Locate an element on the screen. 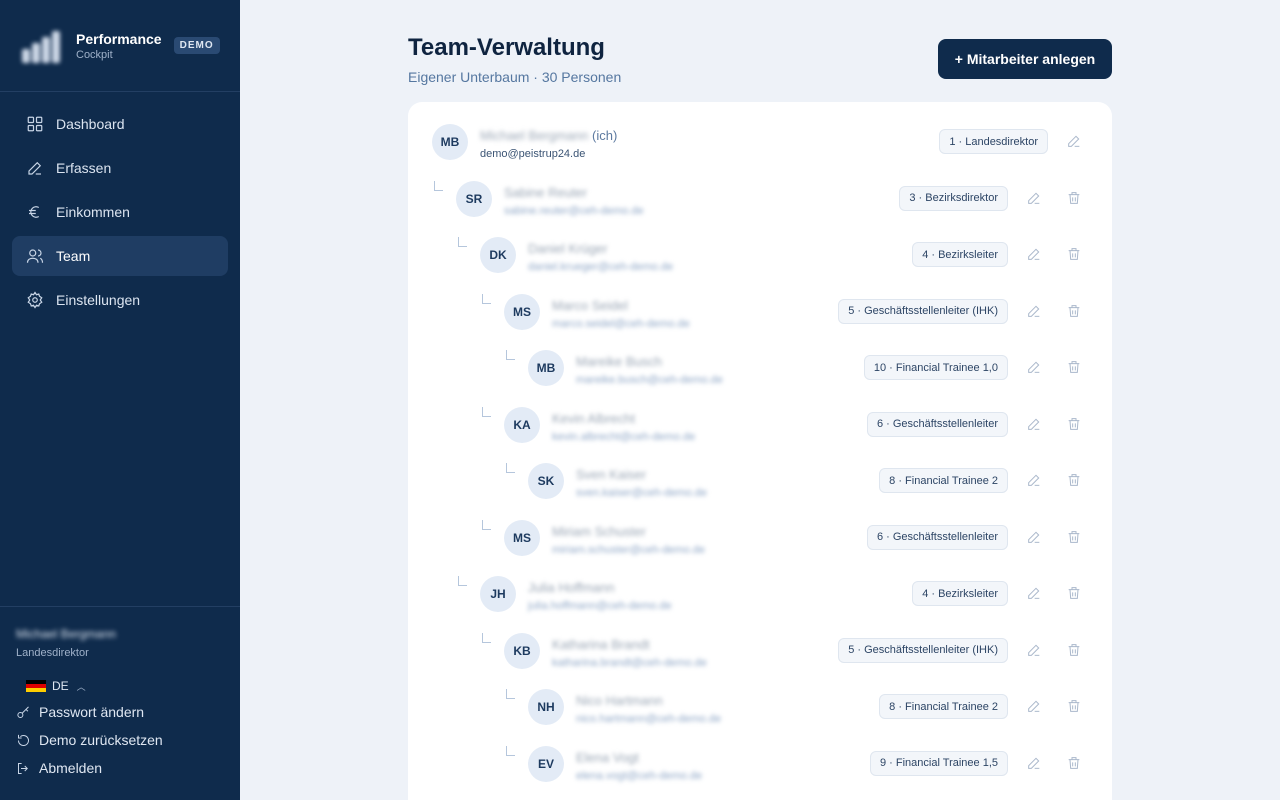  sidebar-item-einstellungen: Einstellungen is located at coordinates (120, 300).